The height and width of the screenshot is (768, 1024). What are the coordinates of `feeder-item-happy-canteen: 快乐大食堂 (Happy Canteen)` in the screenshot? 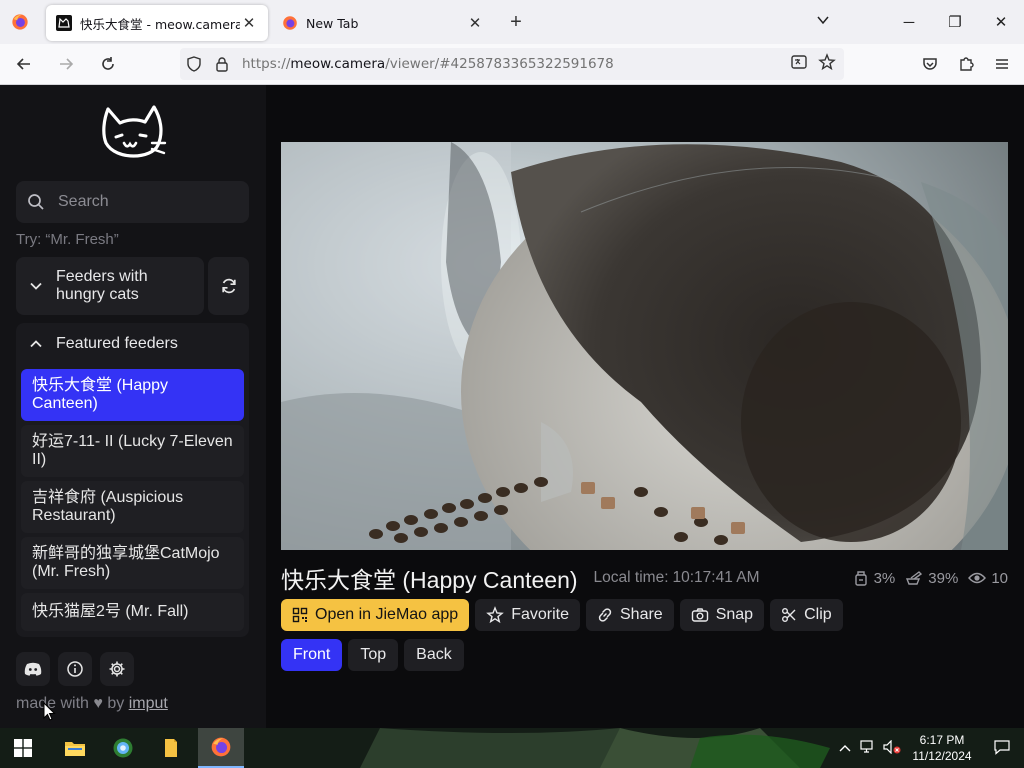 It's located at (132, 395).